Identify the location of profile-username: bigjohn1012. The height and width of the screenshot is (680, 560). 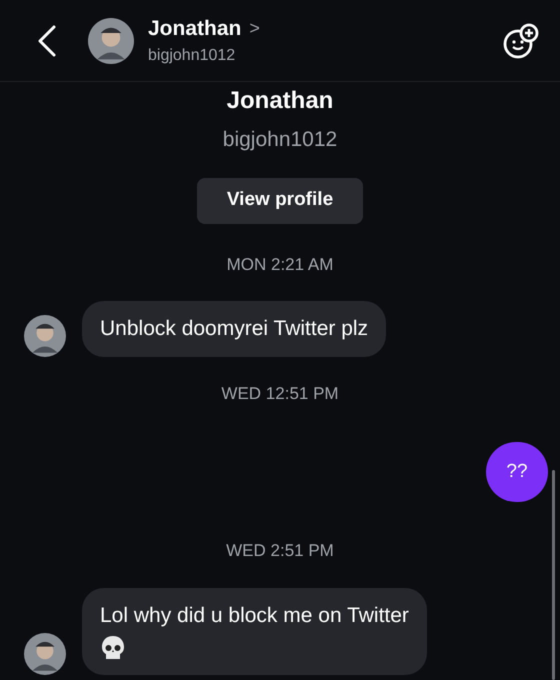
(280, 140).